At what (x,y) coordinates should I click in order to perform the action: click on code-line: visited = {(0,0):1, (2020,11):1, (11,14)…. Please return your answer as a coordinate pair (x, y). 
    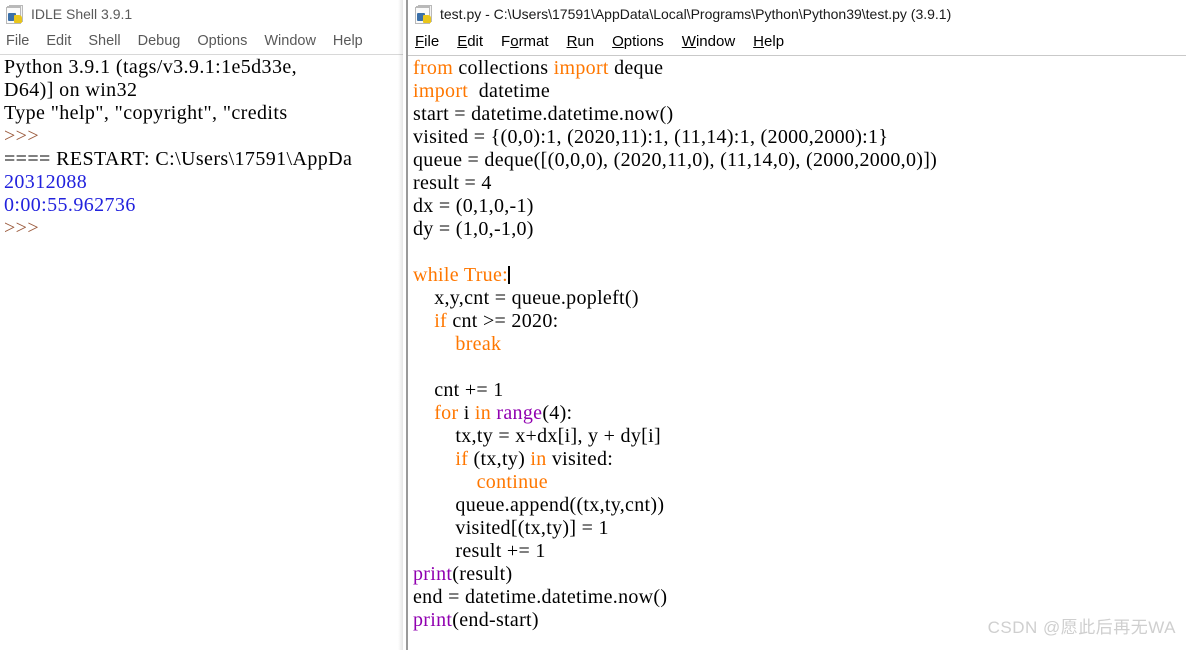
    Looking at the image, I should click on (797, 137).